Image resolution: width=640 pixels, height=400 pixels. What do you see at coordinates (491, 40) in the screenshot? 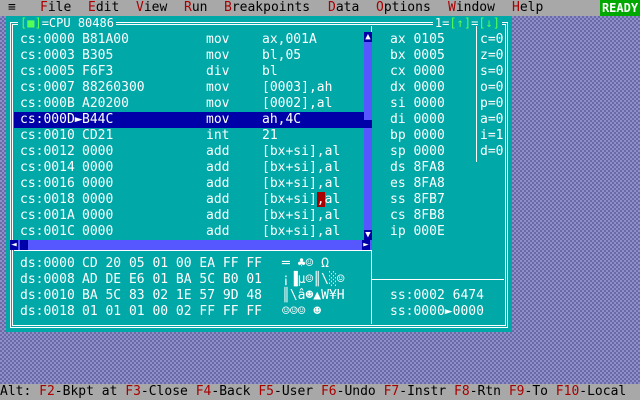
I see `flag-row: c=0` at bounding box center [491, 40].